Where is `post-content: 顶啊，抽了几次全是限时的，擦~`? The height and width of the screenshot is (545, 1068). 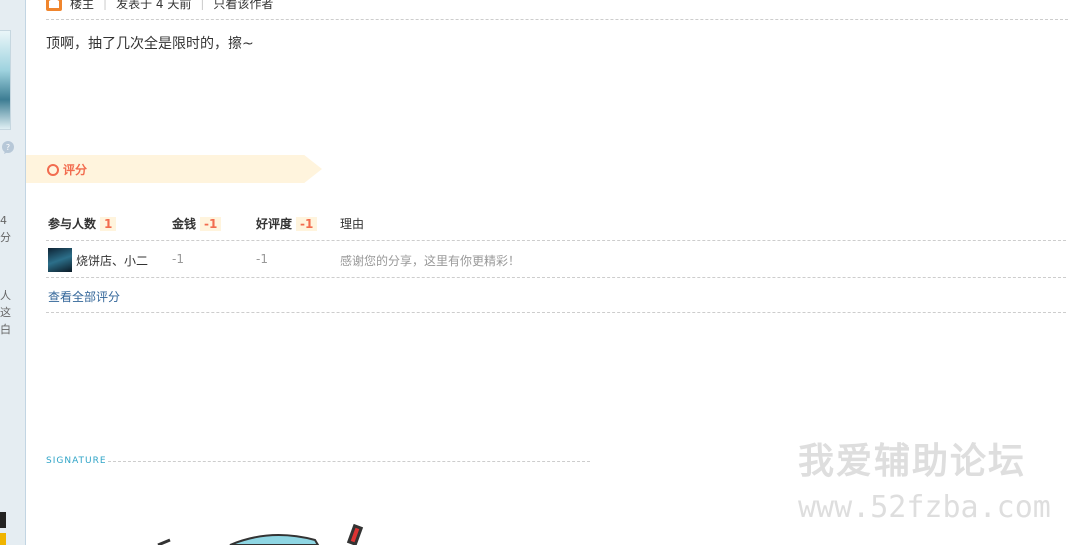 post-content: 顶啊，抽了几次全是限时的，擦~ is located at coordinates (150, 44).